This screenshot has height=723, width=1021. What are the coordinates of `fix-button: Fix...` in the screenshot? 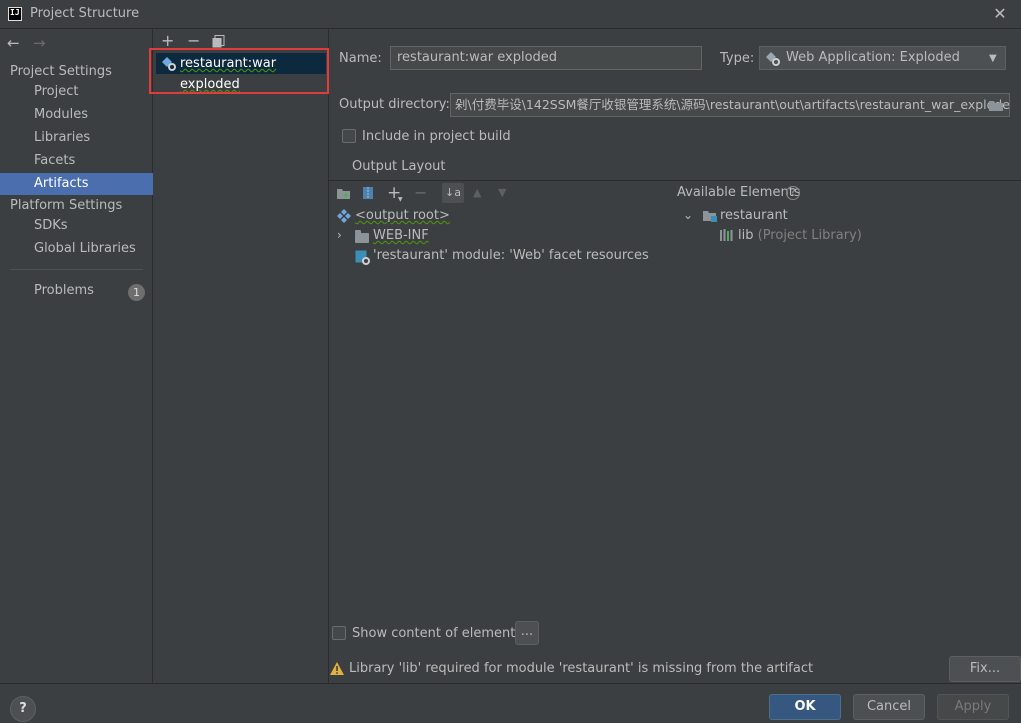 It's located at (985, 669).